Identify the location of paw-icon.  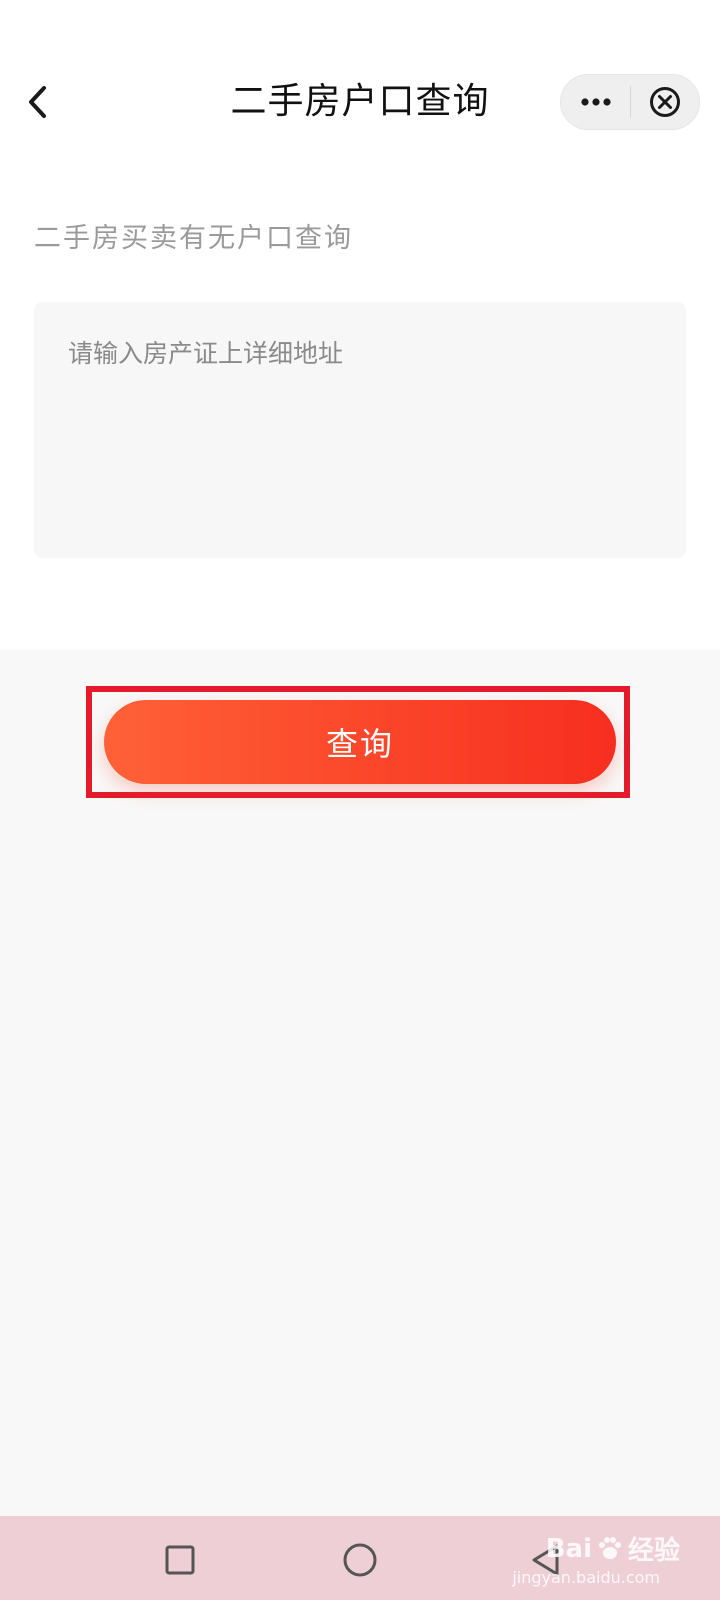
(609, 1547).